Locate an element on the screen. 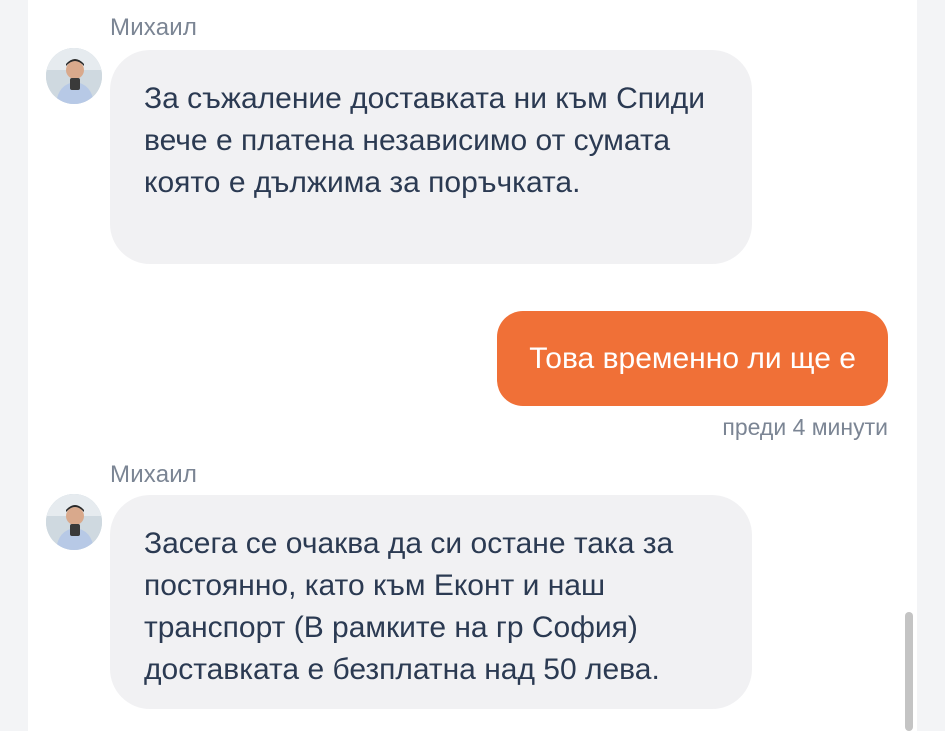 The image size is (945, 731). outgoing-message-bubble: Това временно ли ще е is located at coordinates (692, 358).